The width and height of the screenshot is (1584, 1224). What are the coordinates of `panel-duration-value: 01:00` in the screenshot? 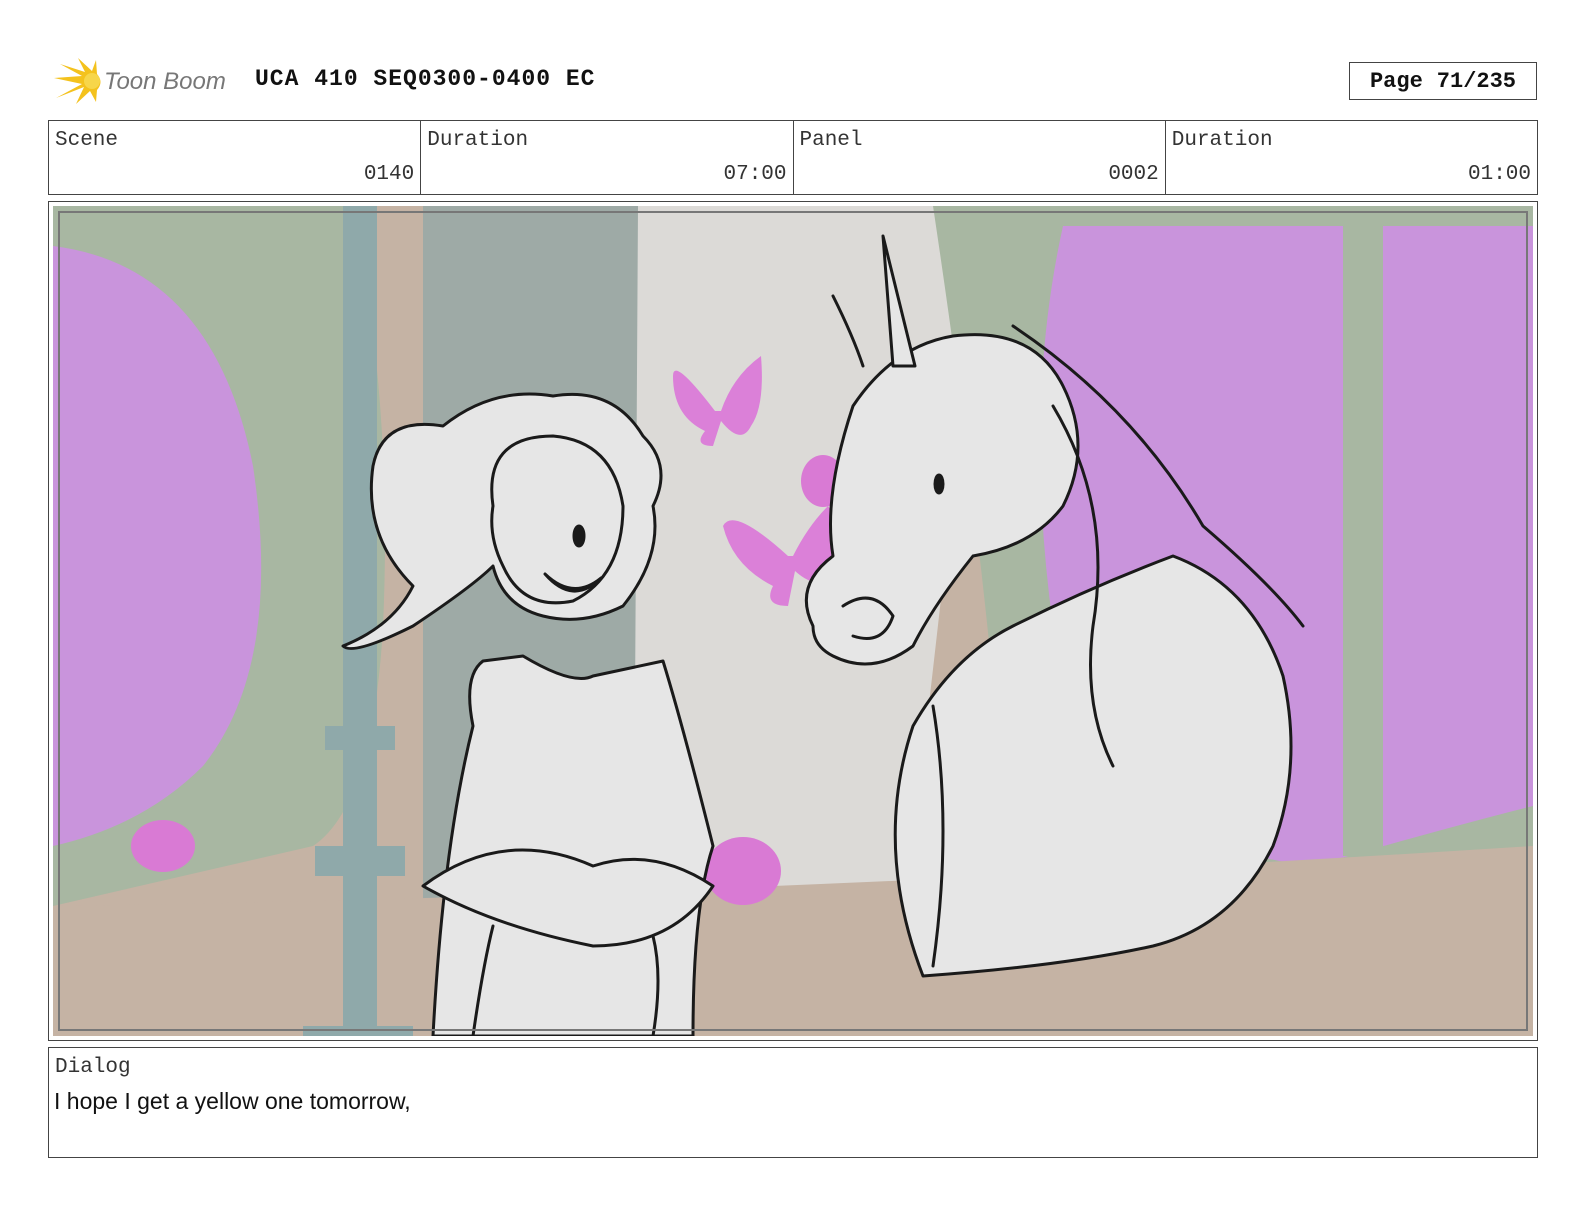 It's located at (1499, 174).